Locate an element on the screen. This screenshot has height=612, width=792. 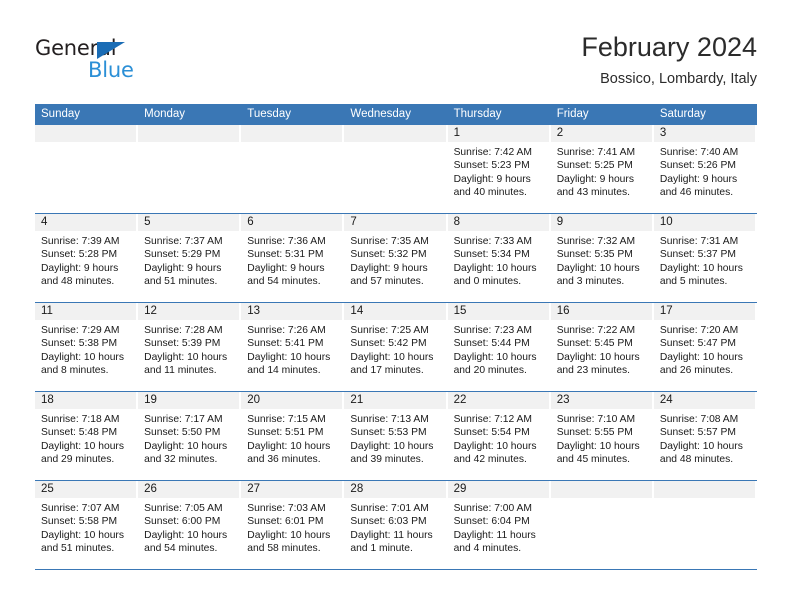
daylight-text-line2: and 26 minutes. is located at coordinates (696, 371).